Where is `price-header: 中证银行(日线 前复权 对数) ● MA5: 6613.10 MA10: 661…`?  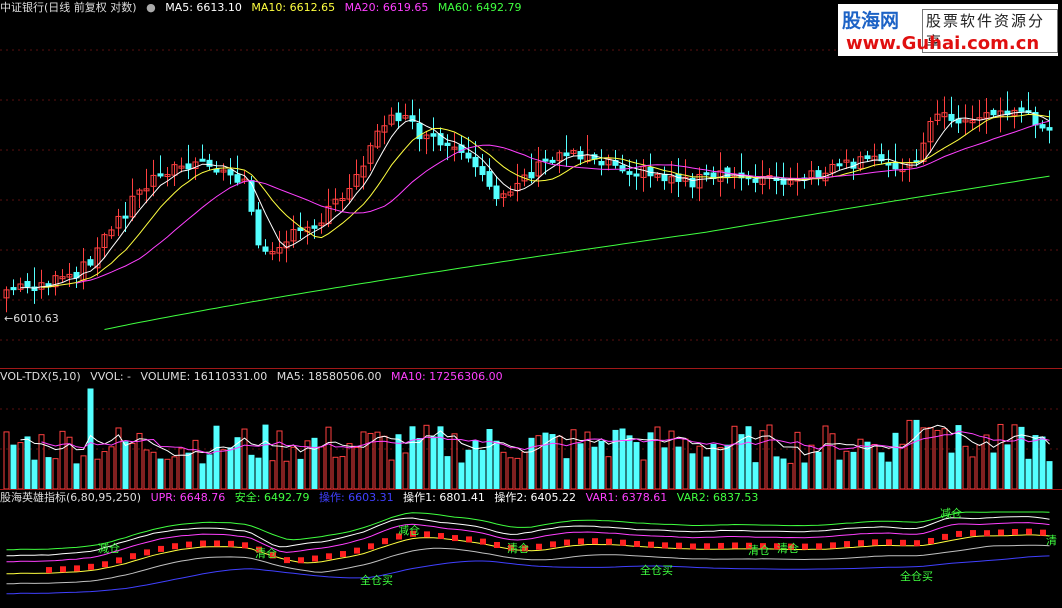 price-header: 中证银行(日线 前复权 对数) ● MA5: 6613.10 MA10: 661… is located at coordinates (264, 8).